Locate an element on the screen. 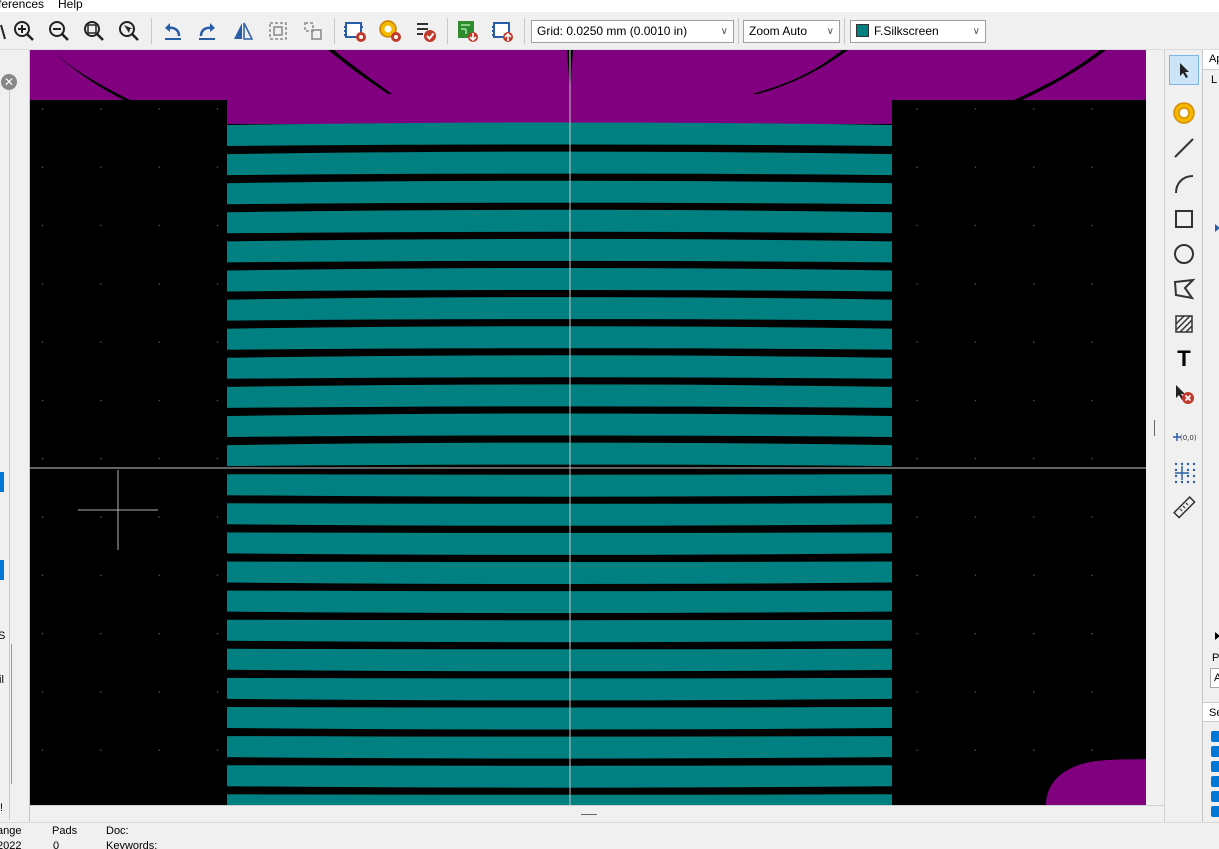  anchor-icon: (0,0) is located at coordinates (1184, 437).